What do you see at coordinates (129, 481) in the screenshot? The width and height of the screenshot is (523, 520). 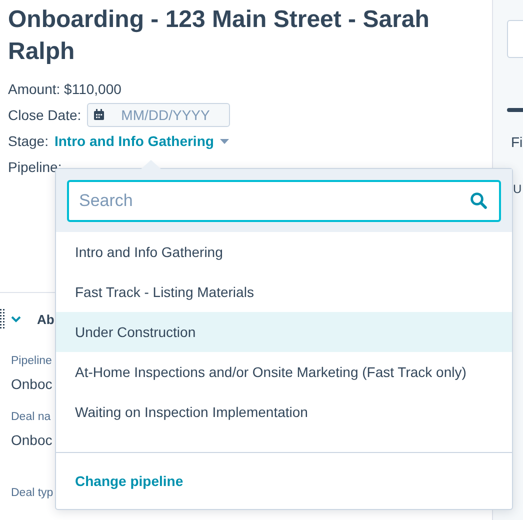 I see `change-pipeline-link: Change pipeline` at bounding box center [129, 481].